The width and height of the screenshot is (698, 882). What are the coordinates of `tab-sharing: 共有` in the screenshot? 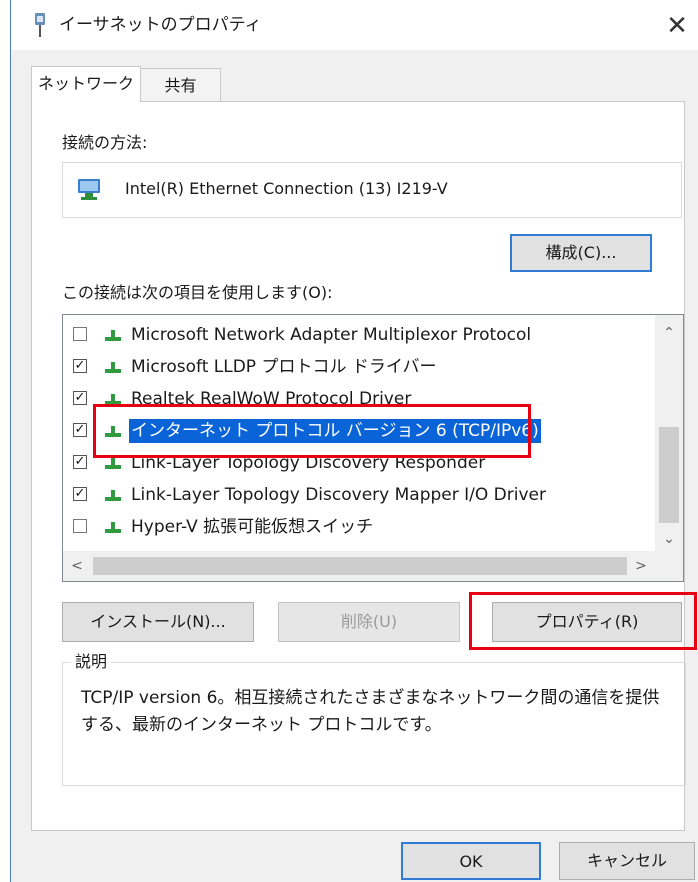 It's located at (181, 85).